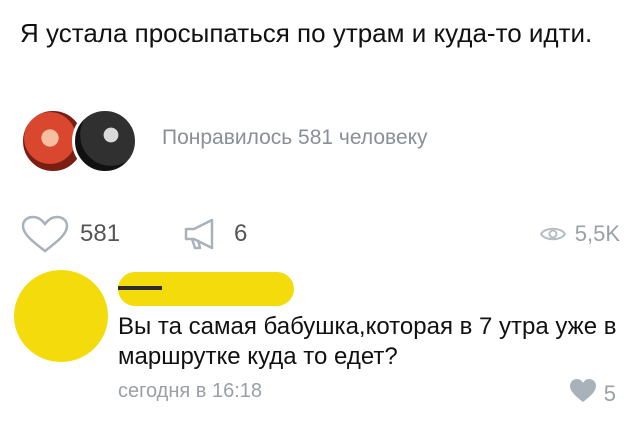 Image resolution: width=640 pixels, height=422 pixels. Describe the element at coordinates (295, 138) in the screenshot. I see `likes-summary: Понравилось 581 человеку` at that location.